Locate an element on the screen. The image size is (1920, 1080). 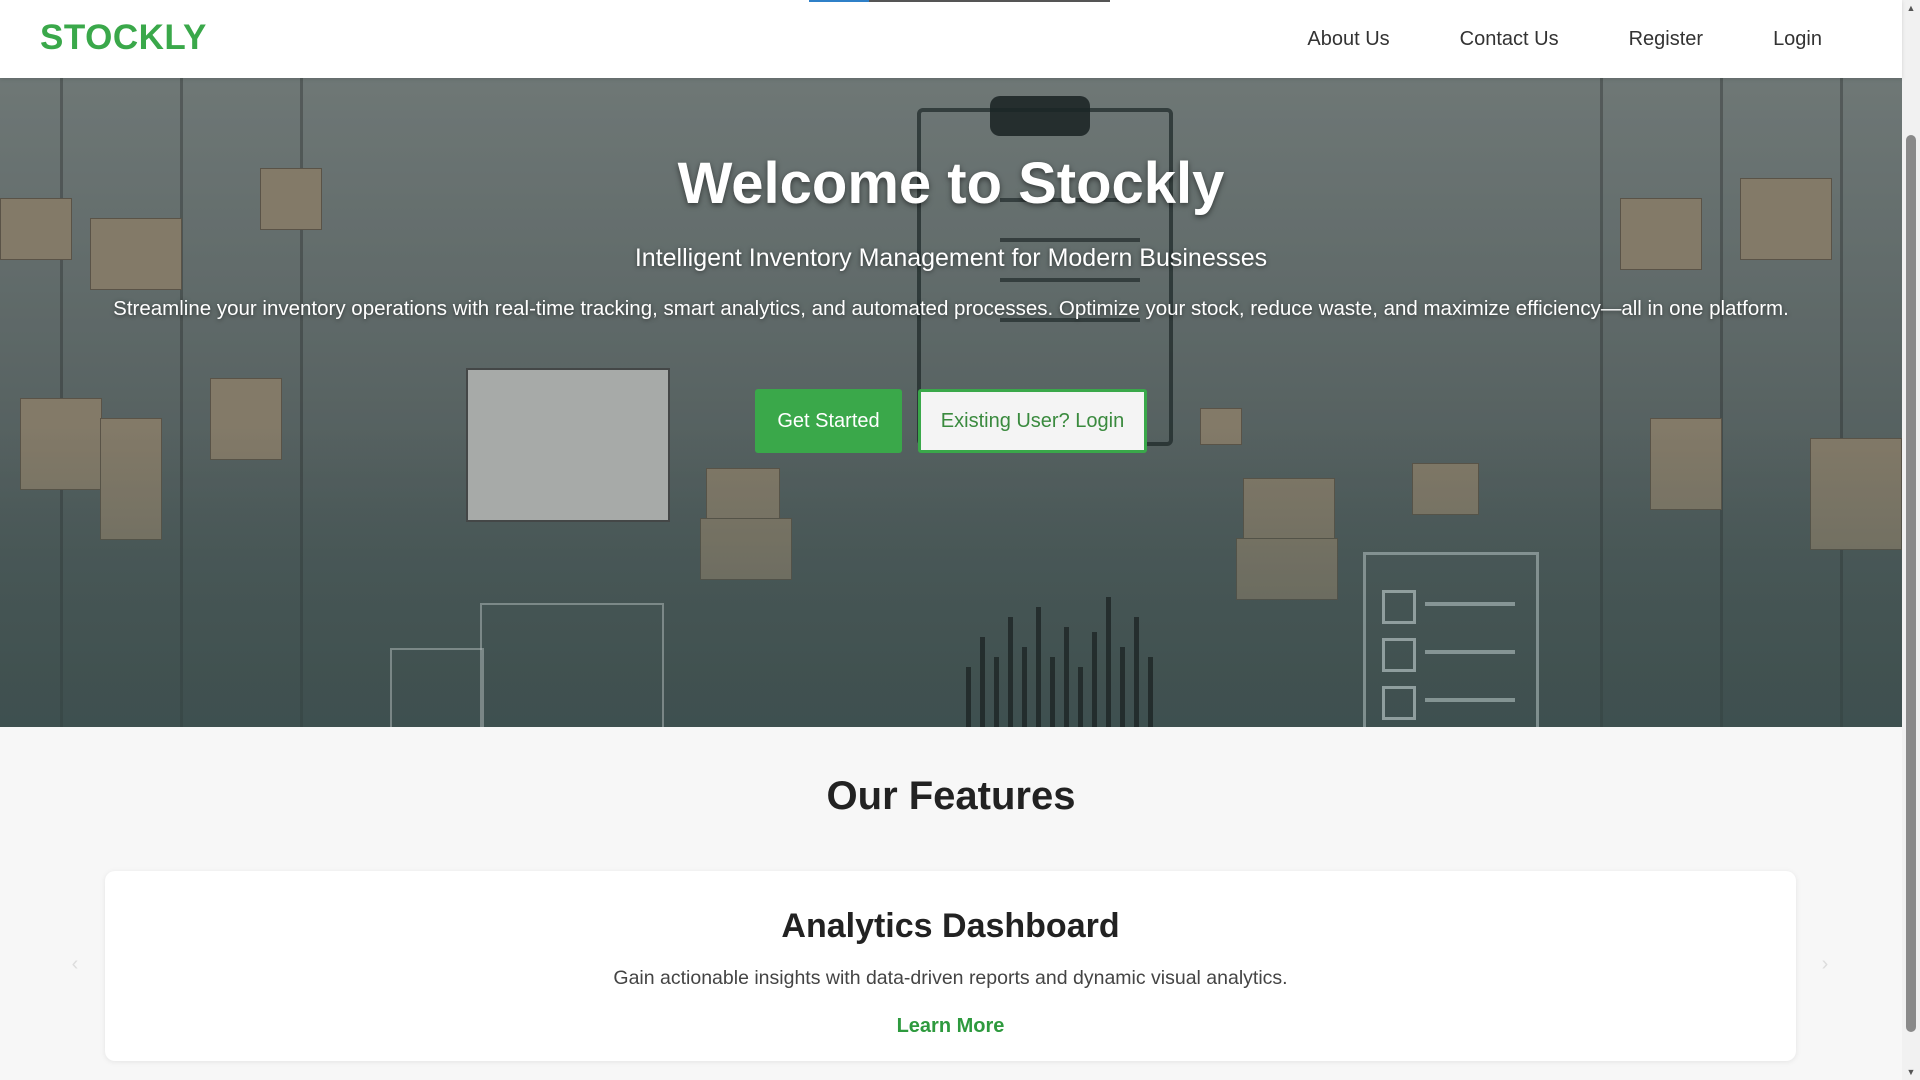
nav-register: Register is located at coordinates (1666, 39).